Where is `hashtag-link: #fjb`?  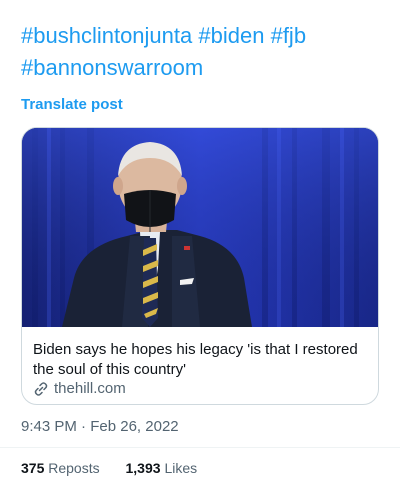
hashtag-link: #fjb is located at coordinates (288, 35).